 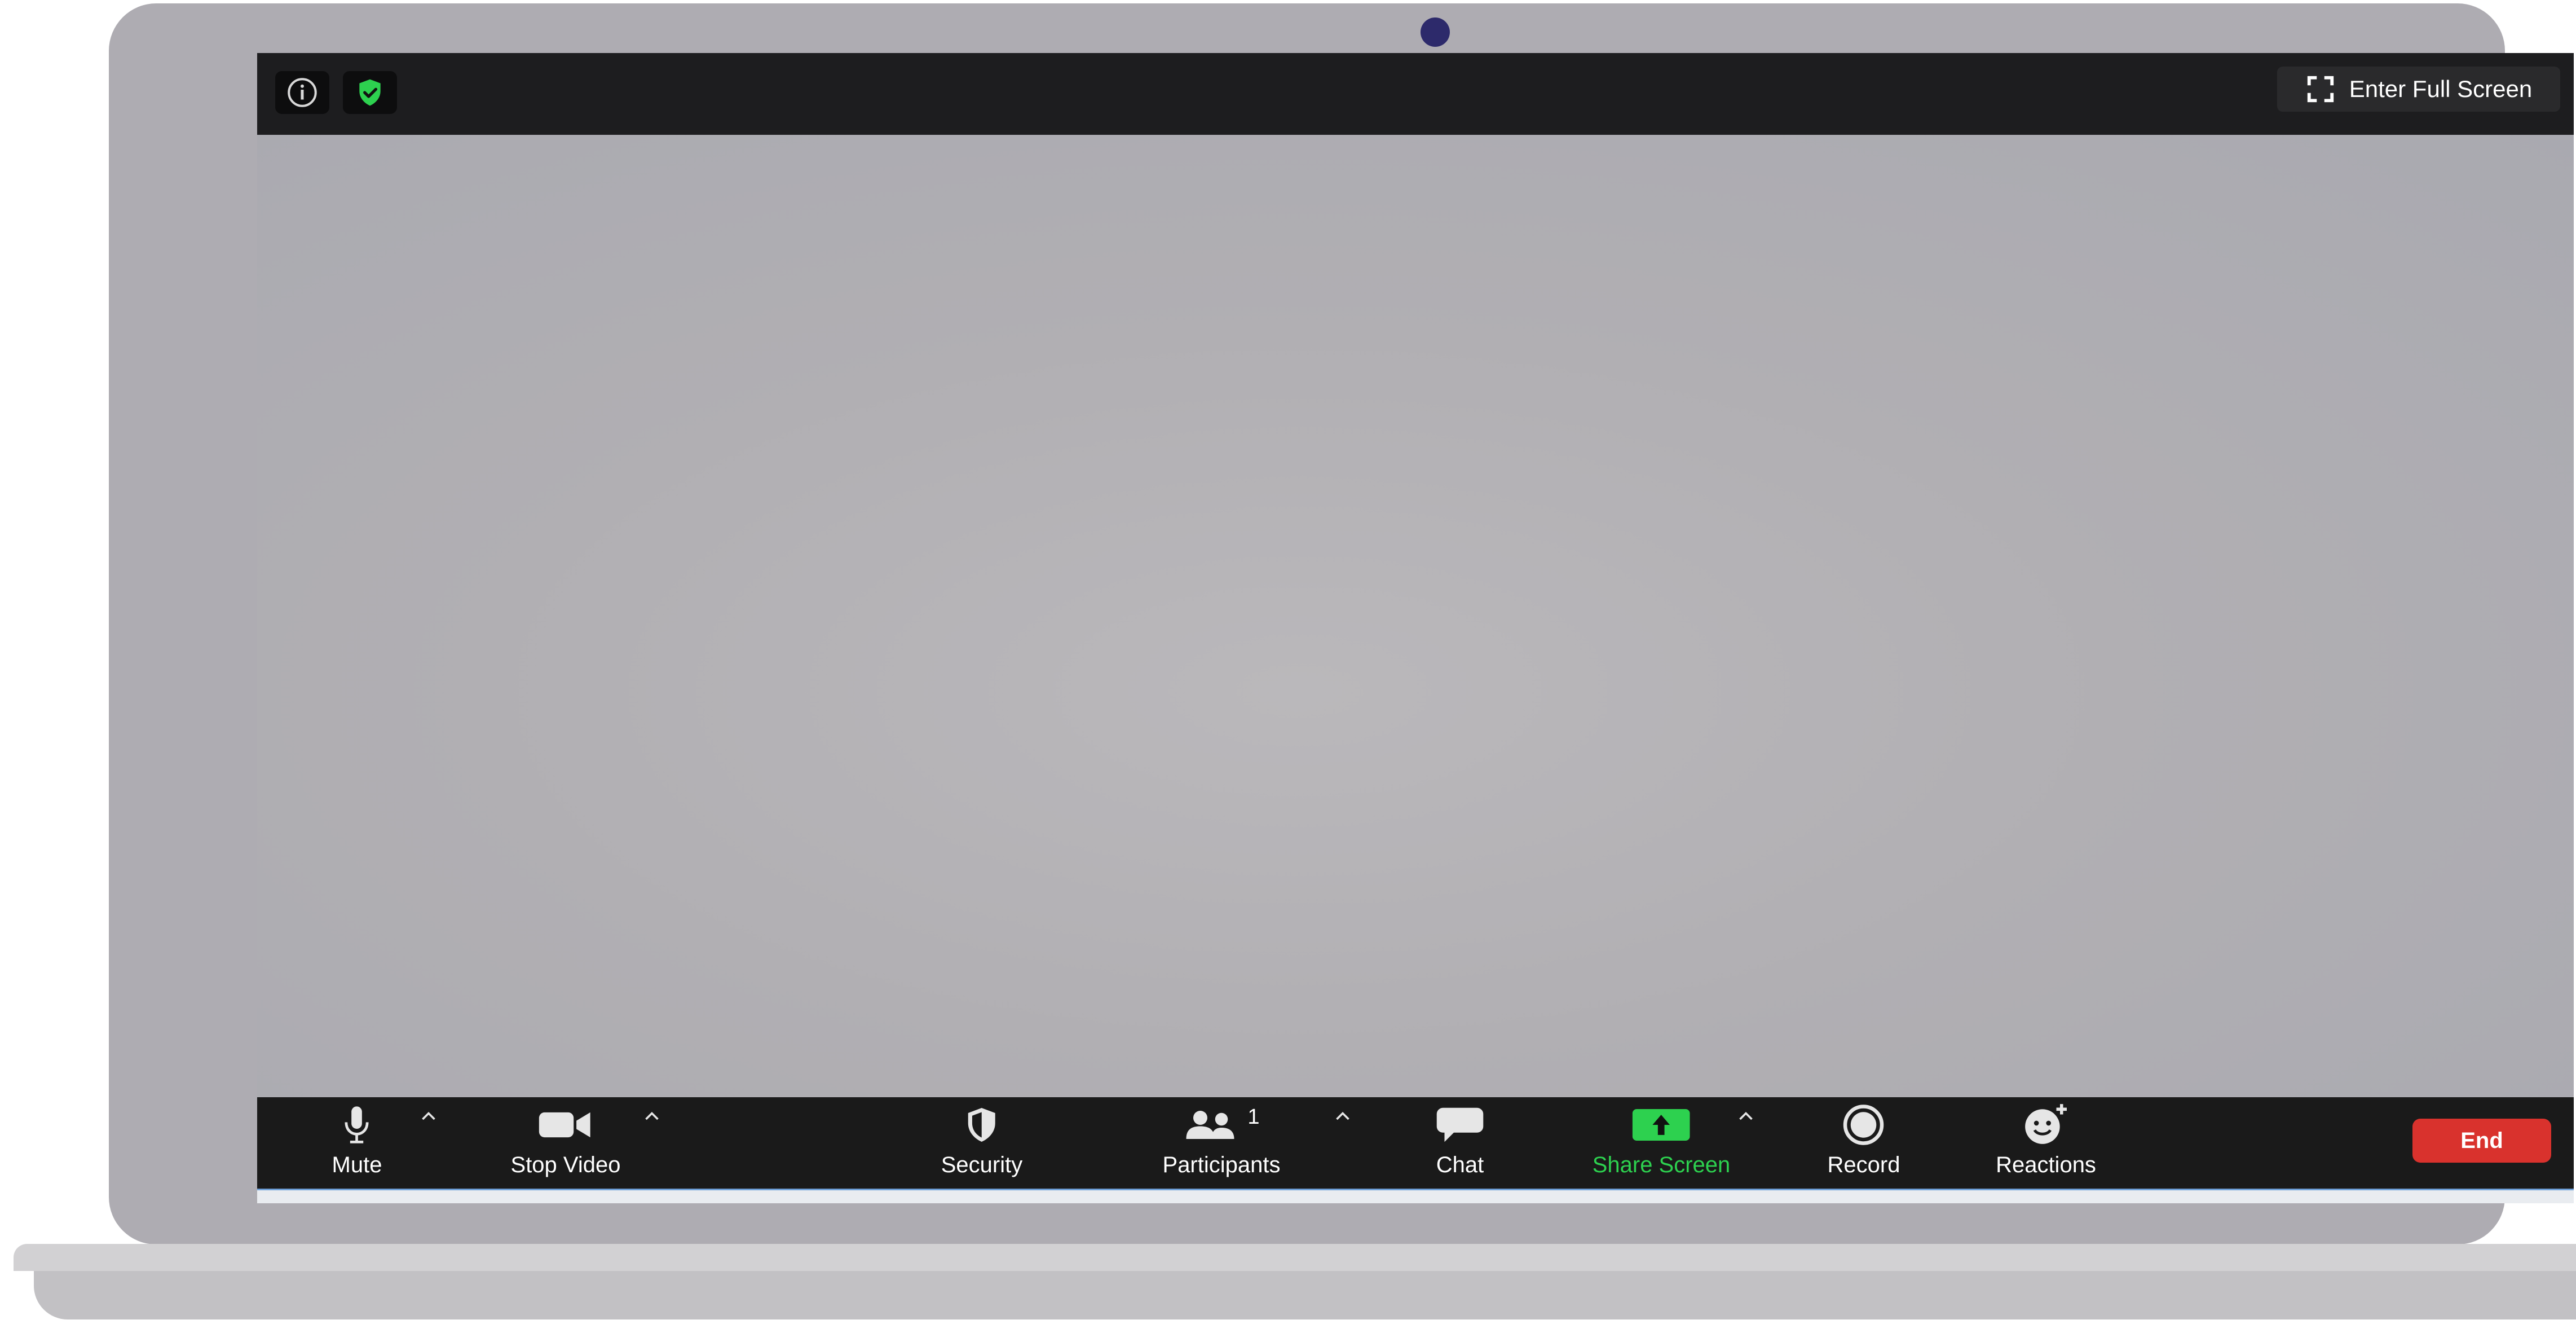 I want to click on microphone-icon, so click(x=357, y=1124).